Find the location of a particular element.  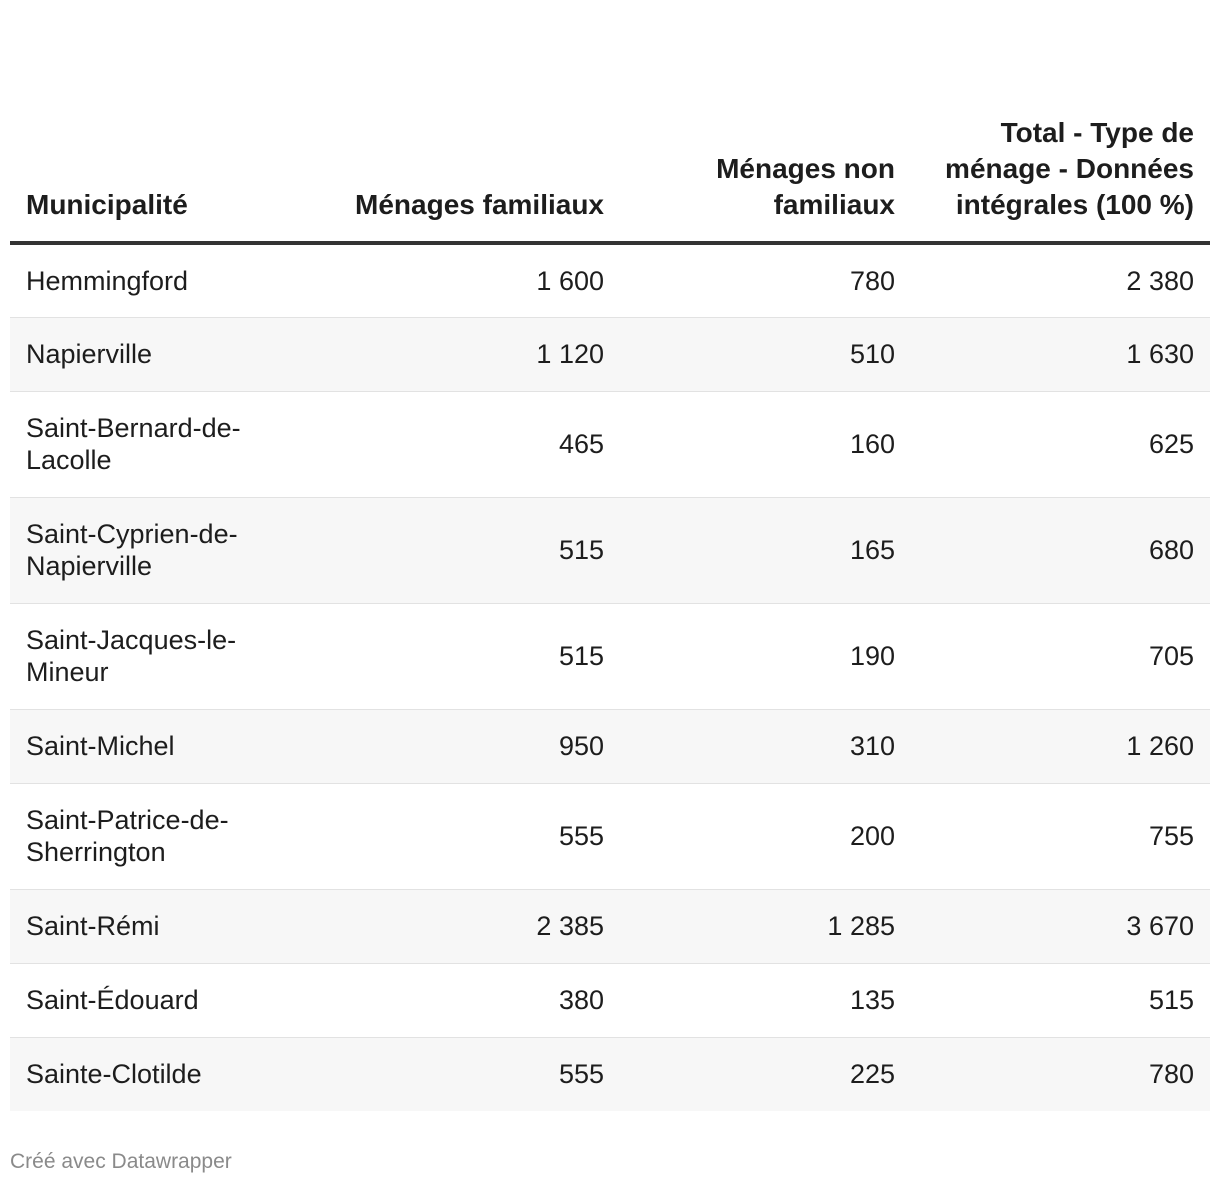

family-households-cell: 2 385 is located at coordinates (445, 926).